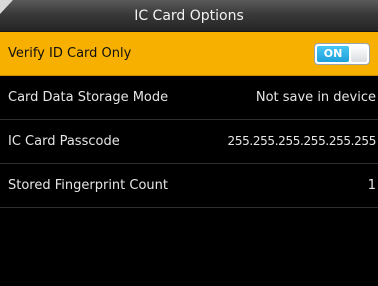  I want to click on on-off-toggle: ON, so click(342, 54).